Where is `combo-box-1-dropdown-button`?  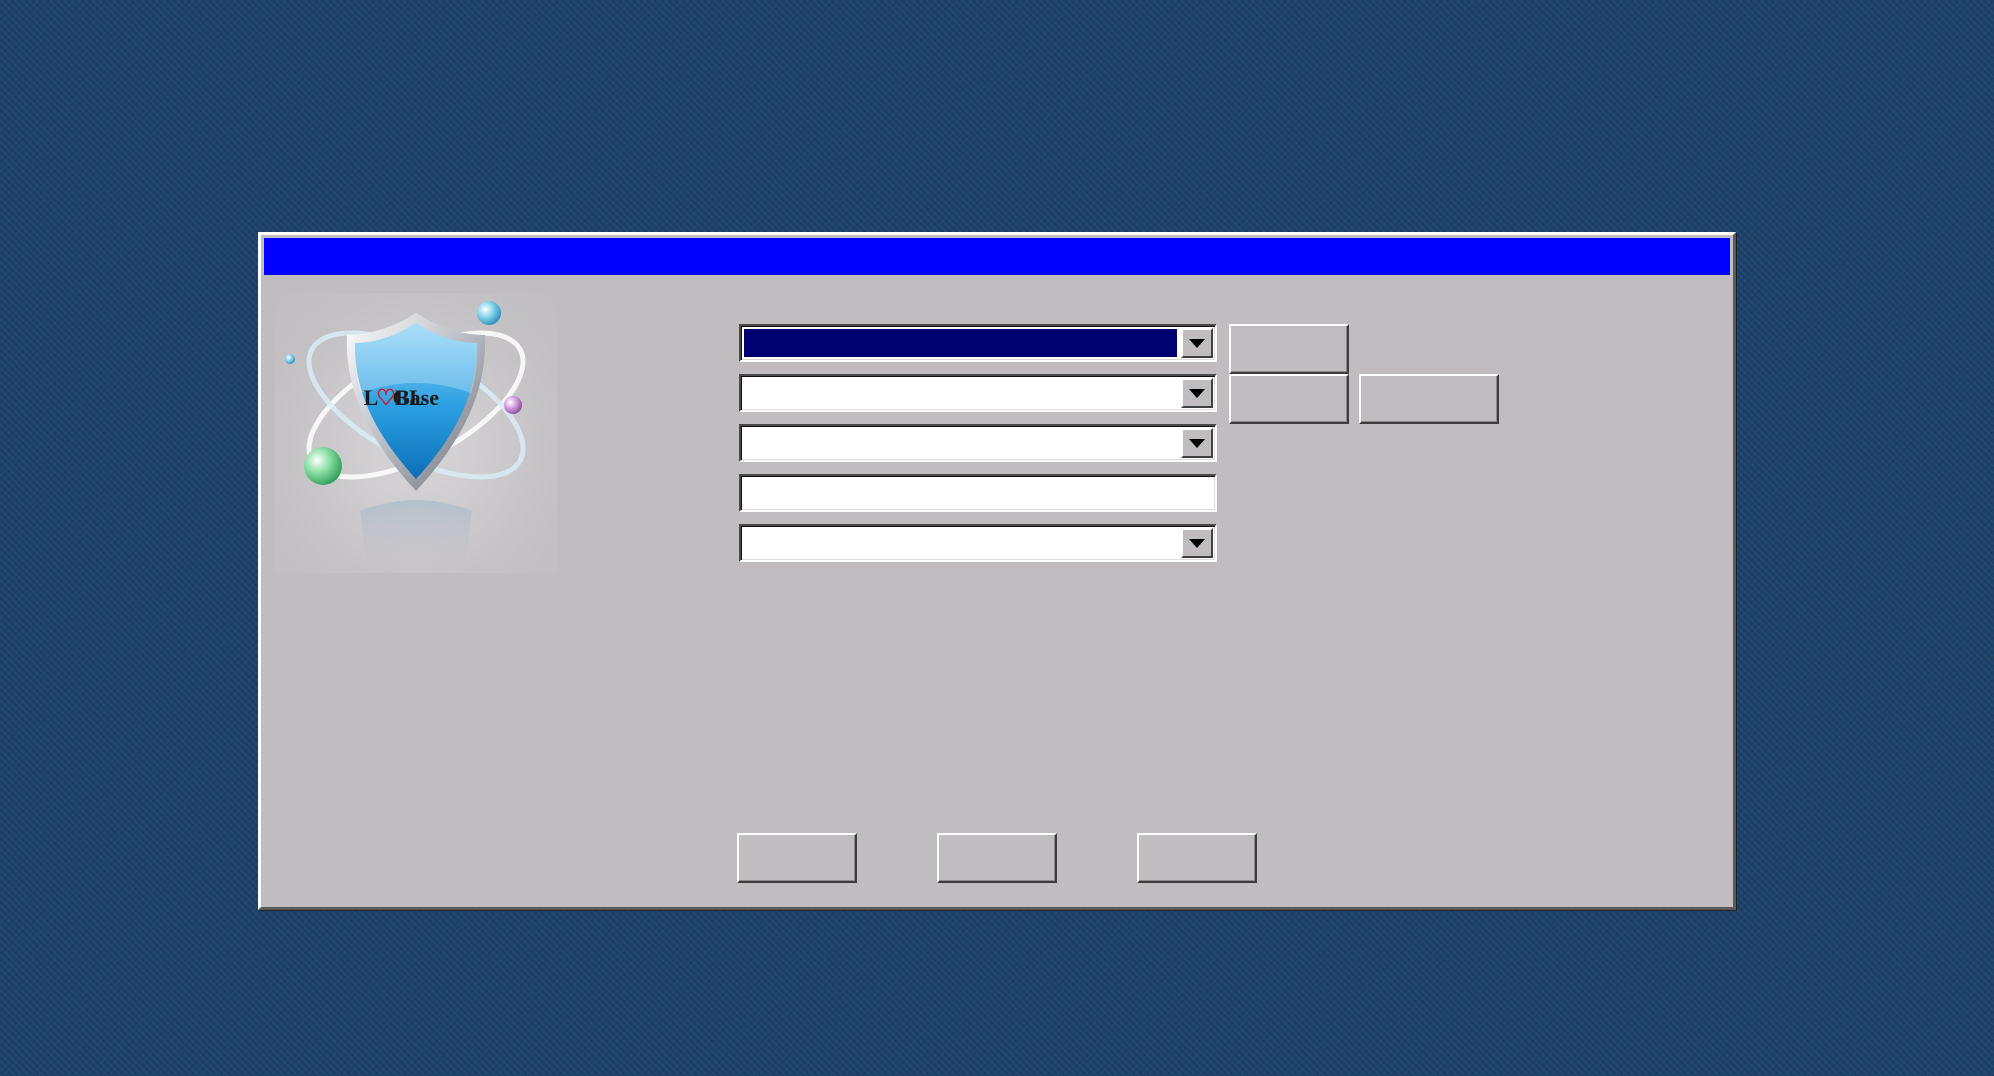 combo-box-1-dropdown-button is located at coordinates (1197, 343).